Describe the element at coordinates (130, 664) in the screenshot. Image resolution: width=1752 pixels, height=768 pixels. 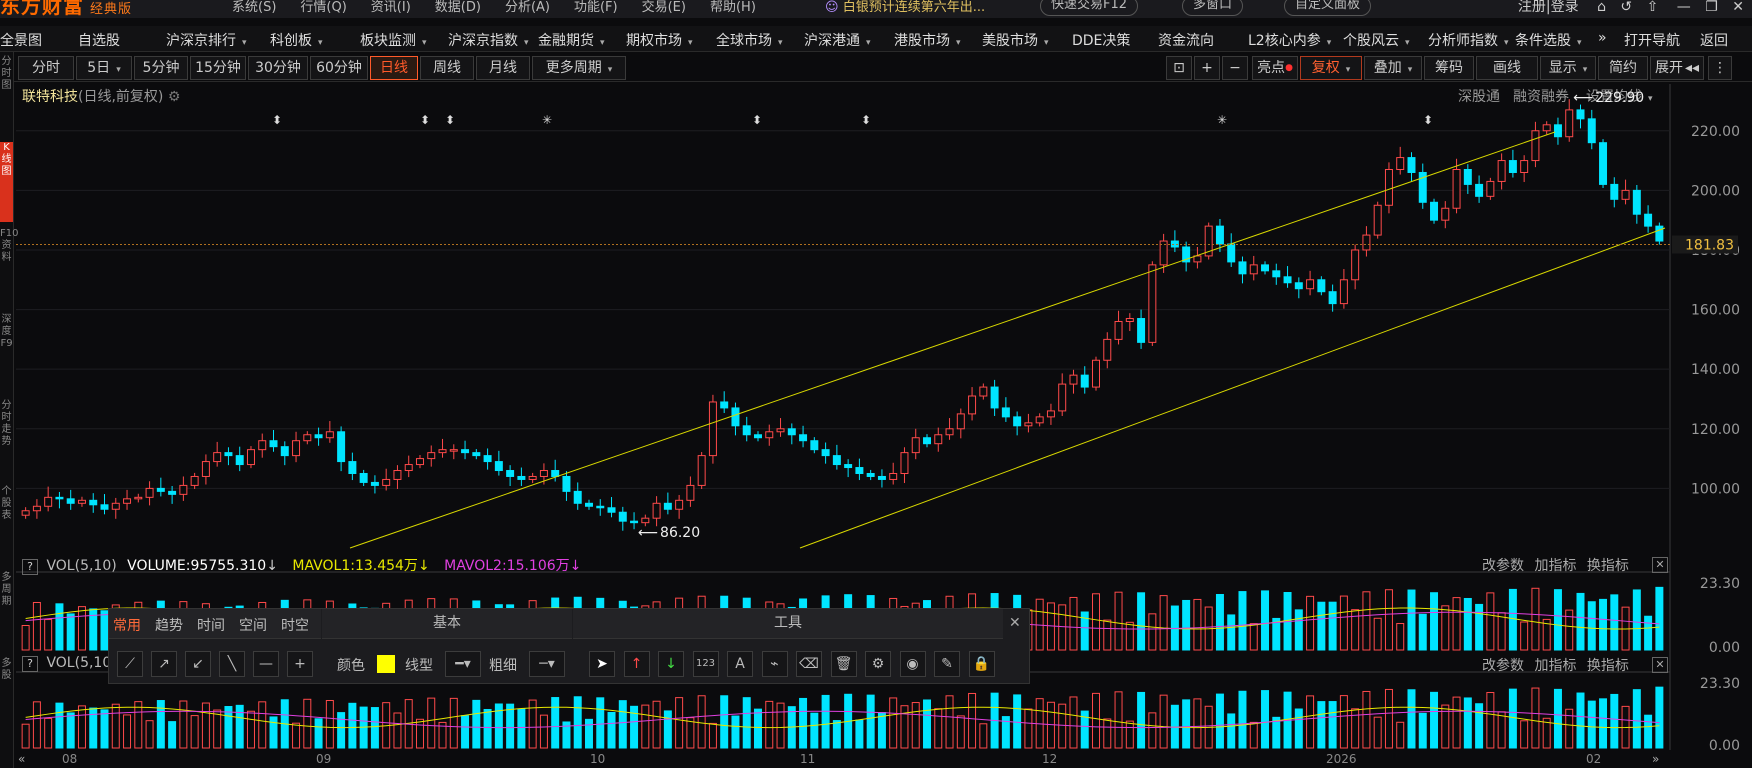
I see `line-icon: ⟋` at that location.